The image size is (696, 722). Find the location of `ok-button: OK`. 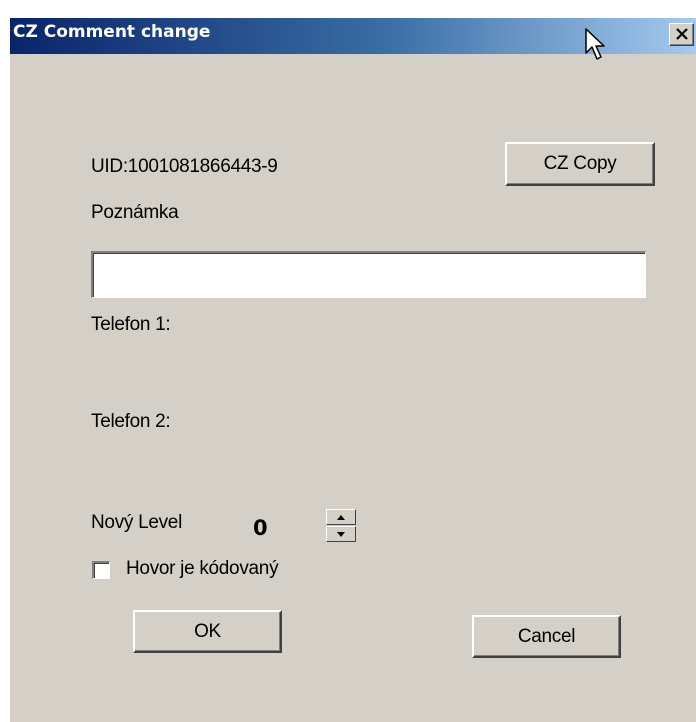

ok-button: OK is located at coordinates (207, 631).